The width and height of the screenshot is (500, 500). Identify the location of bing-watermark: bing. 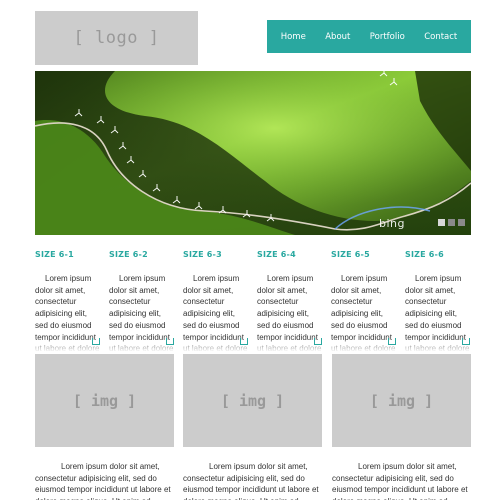
(392, 223).